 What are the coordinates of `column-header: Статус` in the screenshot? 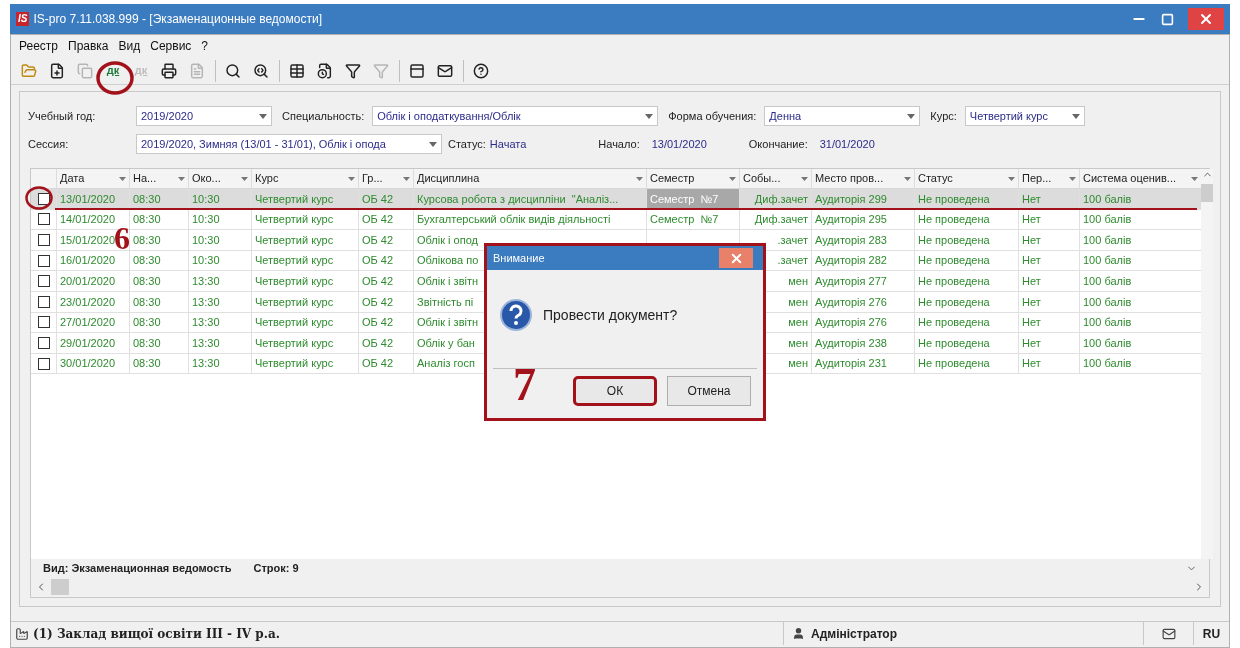 It's located at (966, 178).